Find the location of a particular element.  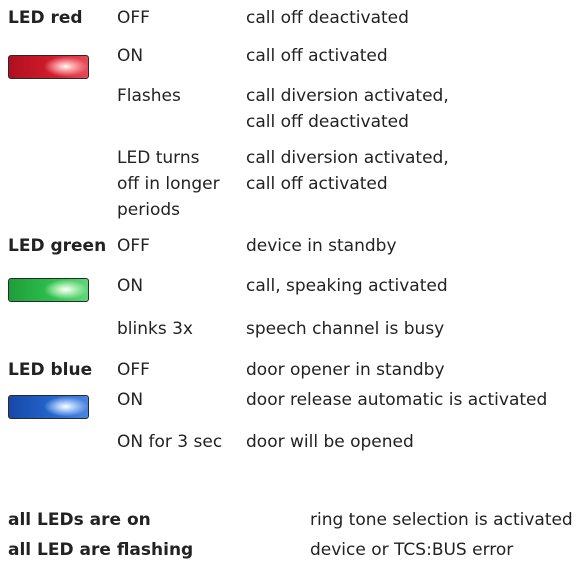

red-flashes-state: Flashes is located at coordinates (149, 96).